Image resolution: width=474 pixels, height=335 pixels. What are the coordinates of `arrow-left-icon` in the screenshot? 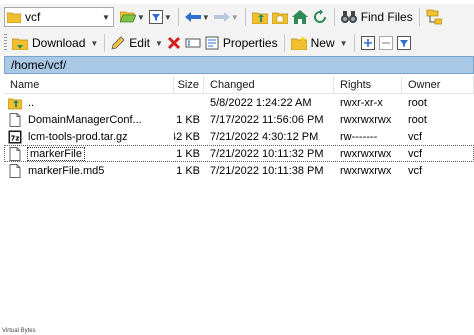 It's located at (192, 17).